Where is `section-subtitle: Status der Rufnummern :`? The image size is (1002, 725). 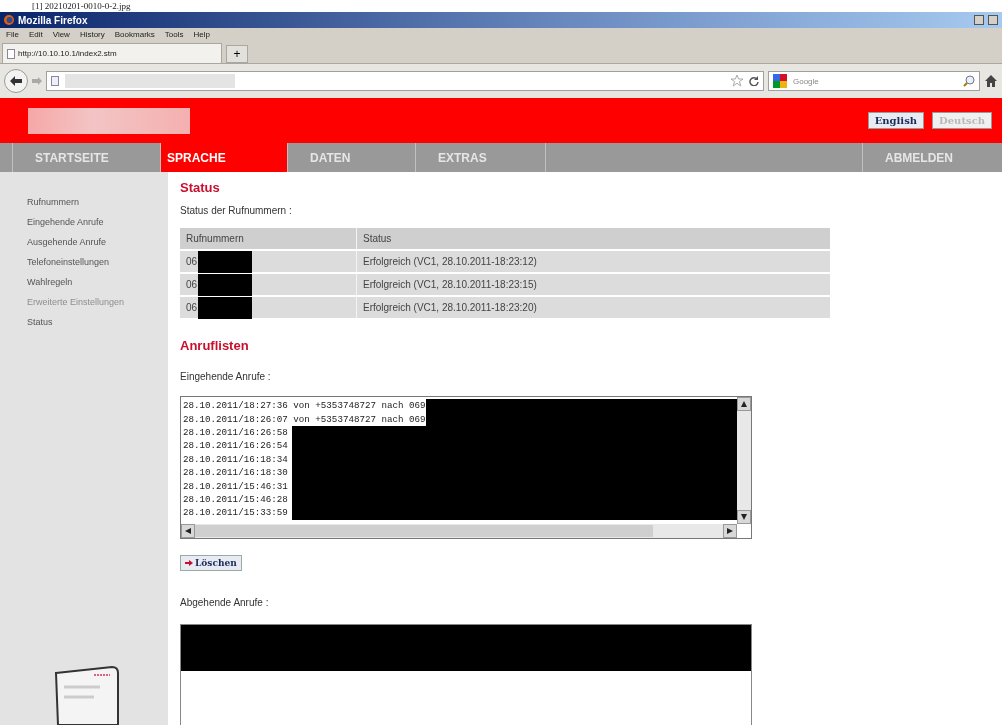
section-subtitle: Status der Rufnummern : is located at coordinates (236, 210).